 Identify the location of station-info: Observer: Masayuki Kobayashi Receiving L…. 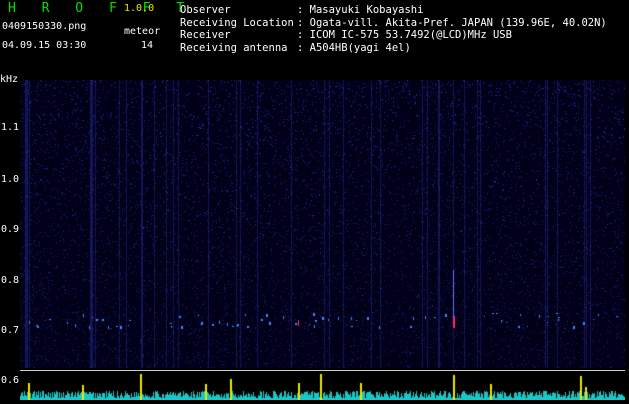
(393, 29).